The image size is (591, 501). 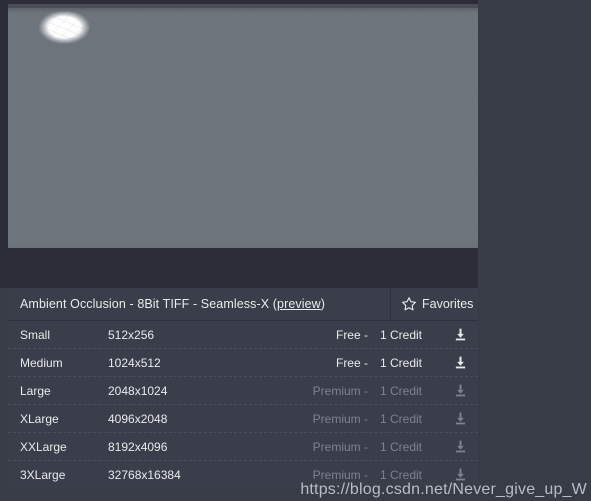 What do you see at coordinates (443, 489) in the screenshot?
I see `watermark-url: https://blog.csdn.net/Never_give_up_W` at bounding box center [443, 489].